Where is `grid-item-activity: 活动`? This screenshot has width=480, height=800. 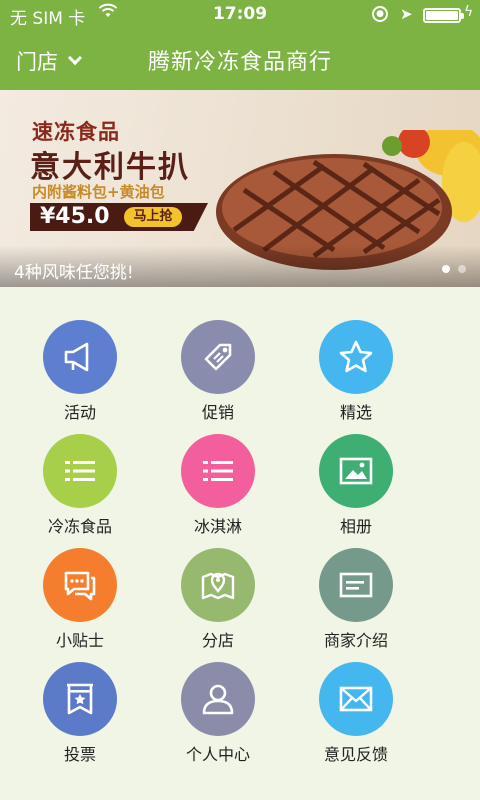
grid-item-activity: 活动 is located at coordinates (80, 354).